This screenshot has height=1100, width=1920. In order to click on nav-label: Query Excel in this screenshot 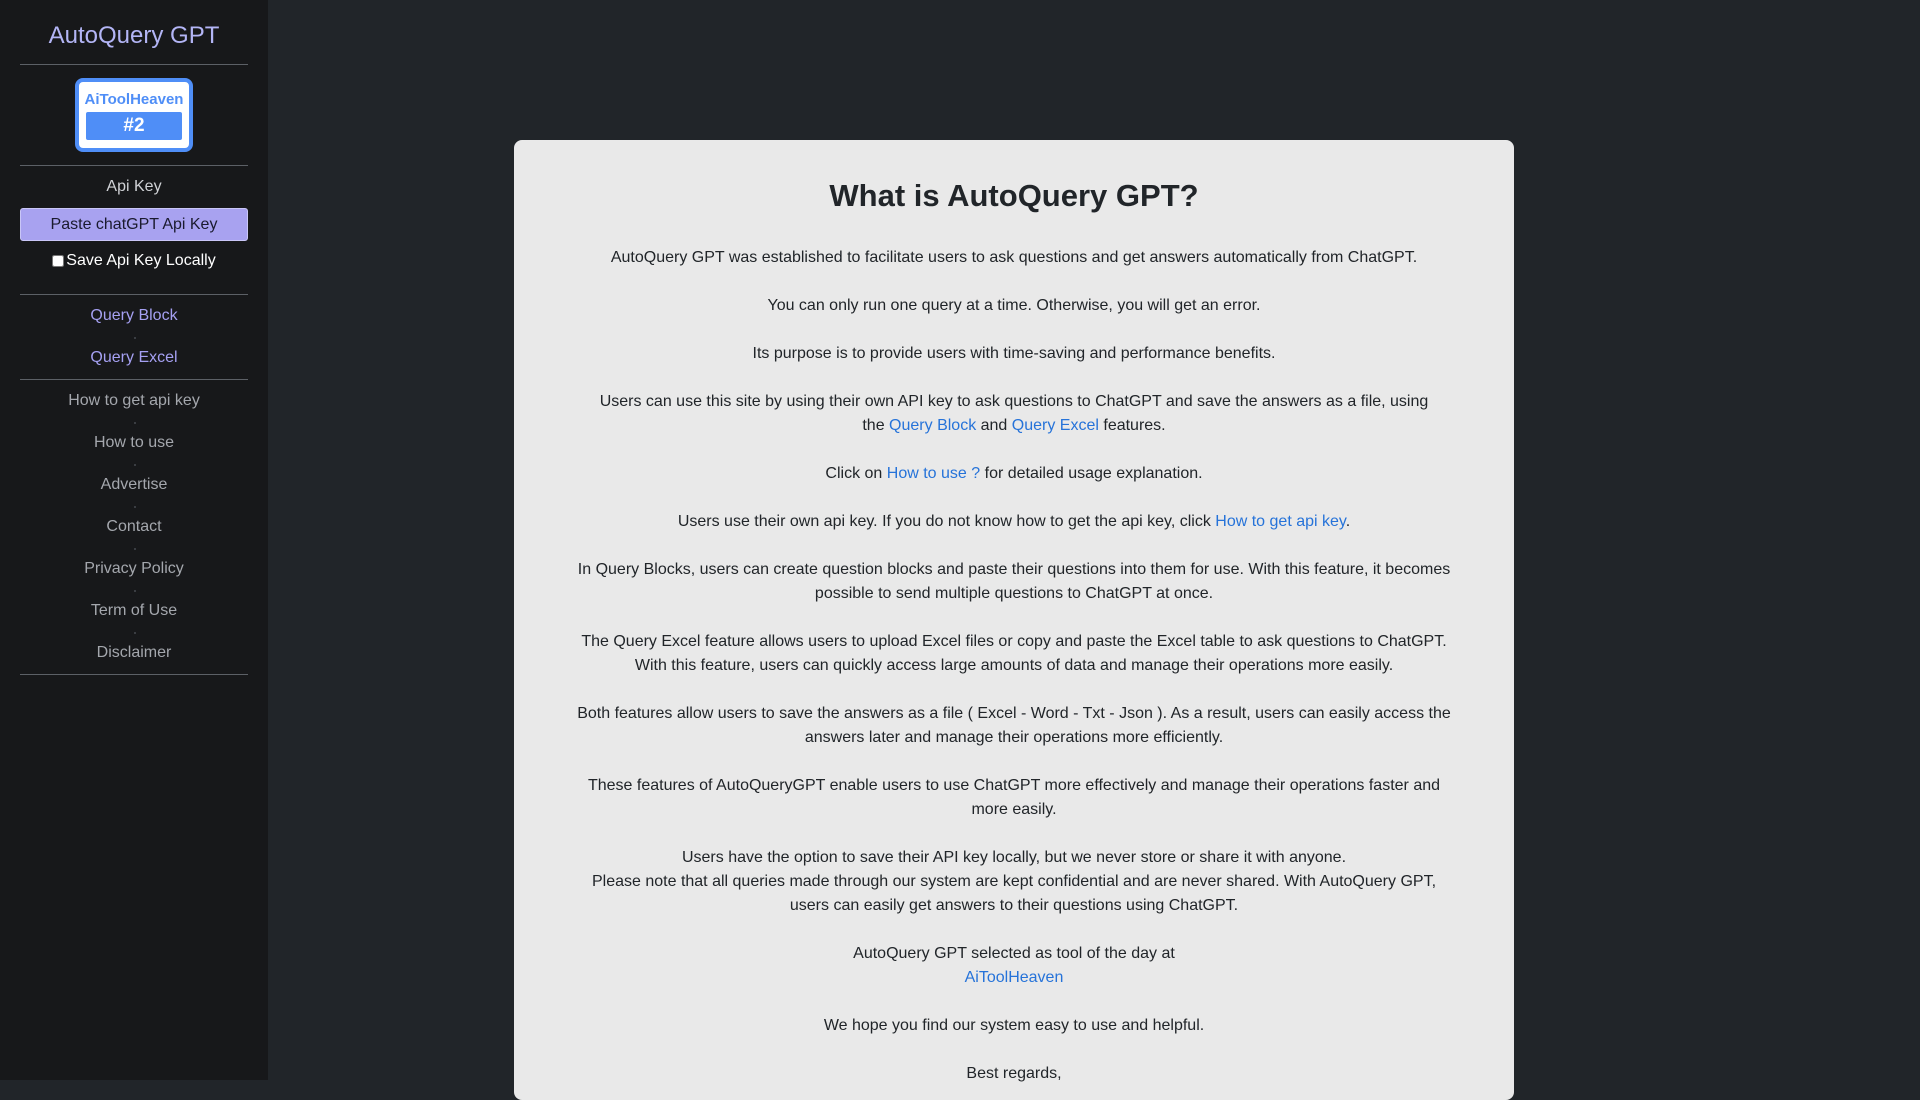, I will do `click(134, 357)`.